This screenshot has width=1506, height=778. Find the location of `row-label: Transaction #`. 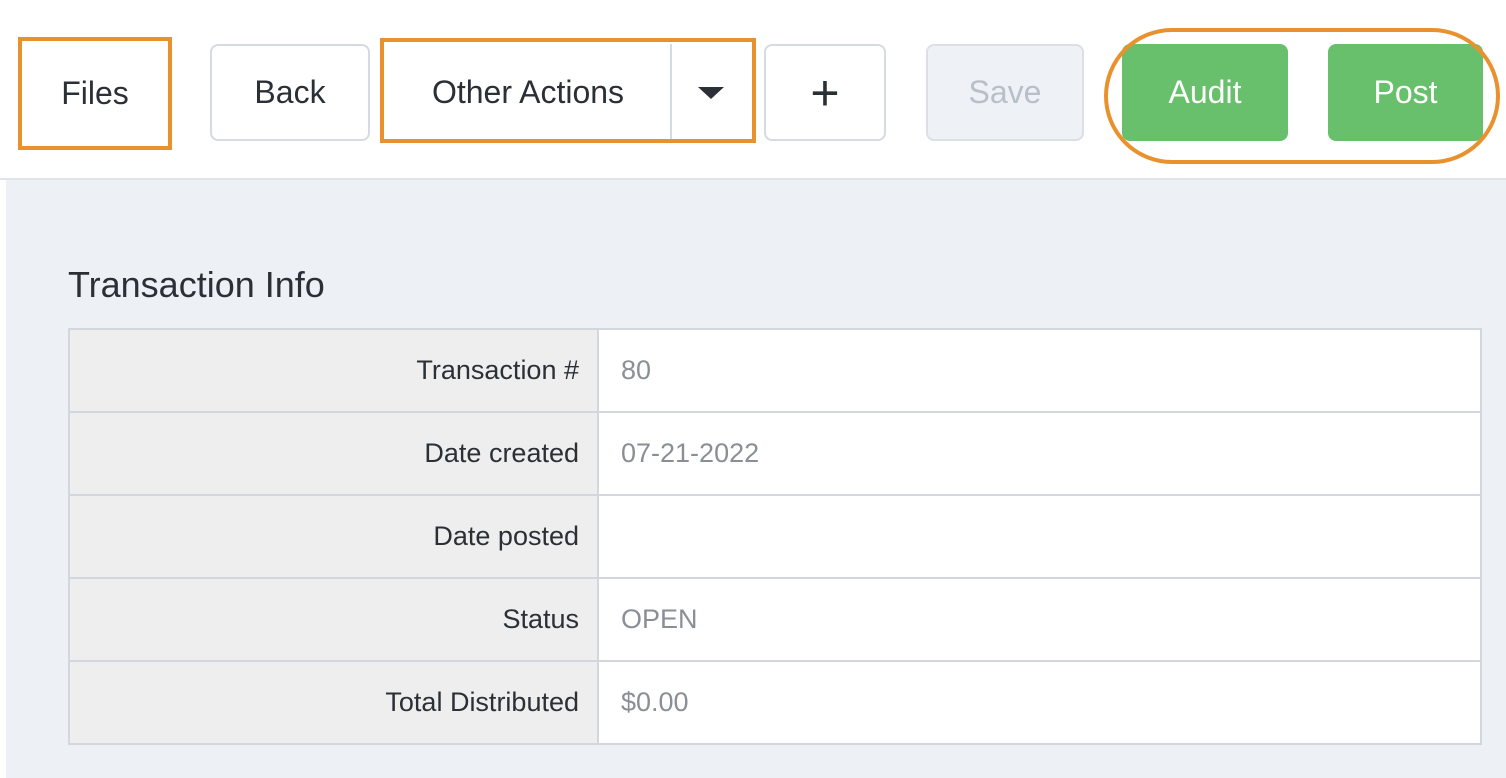

row-label: Transaction # is located at coordinates (334, 370).